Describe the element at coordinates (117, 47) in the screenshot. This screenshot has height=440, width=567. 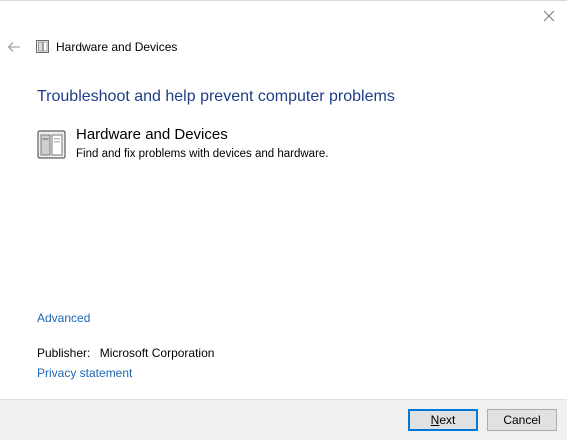
I see `header-title: Hardware and Devices` at that location.